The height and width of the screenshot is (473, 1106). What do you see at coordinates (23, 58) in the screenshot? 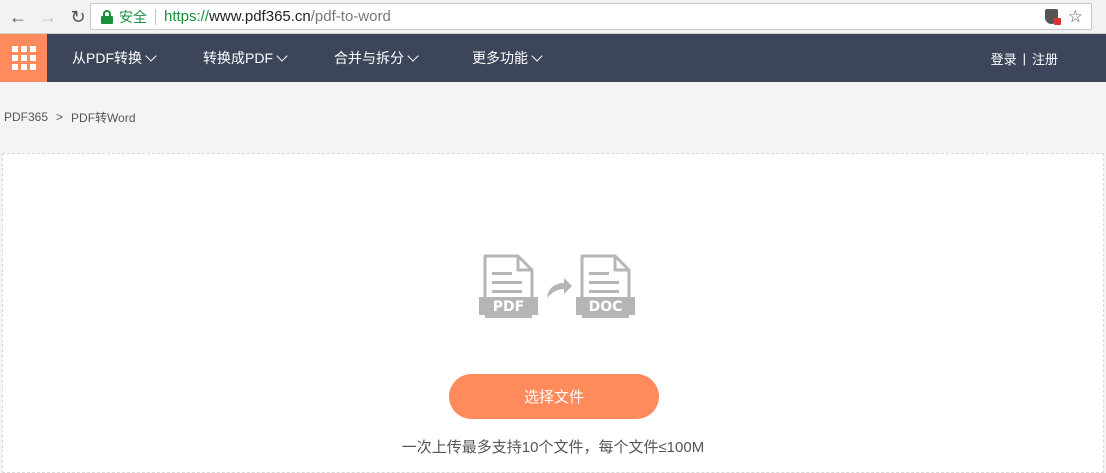
I see `apps-grid-icon` at bounding box center [23, 58].